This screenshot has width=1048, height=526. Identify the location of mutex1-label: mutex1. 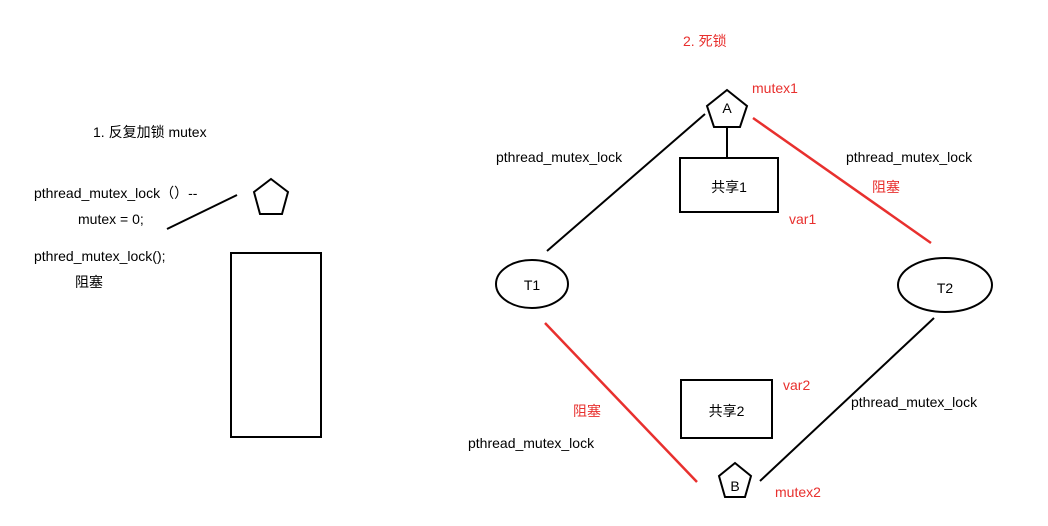
(775, 88).